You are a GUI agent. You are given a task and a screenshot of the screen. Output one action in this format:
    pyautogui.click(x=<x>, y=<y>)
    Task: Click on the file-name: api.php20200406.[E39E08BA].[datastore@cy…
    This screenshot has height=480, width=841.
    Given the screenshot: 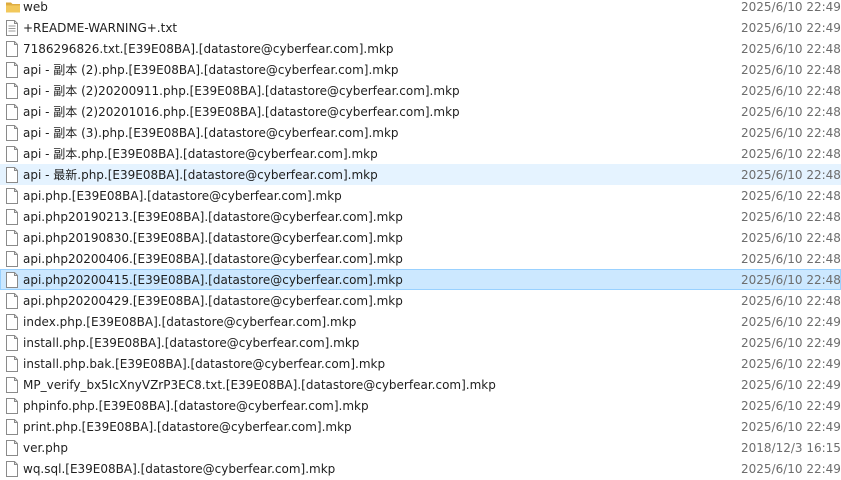 What is the action you would take?
    pyautogui.click(x=213, y=259)
    